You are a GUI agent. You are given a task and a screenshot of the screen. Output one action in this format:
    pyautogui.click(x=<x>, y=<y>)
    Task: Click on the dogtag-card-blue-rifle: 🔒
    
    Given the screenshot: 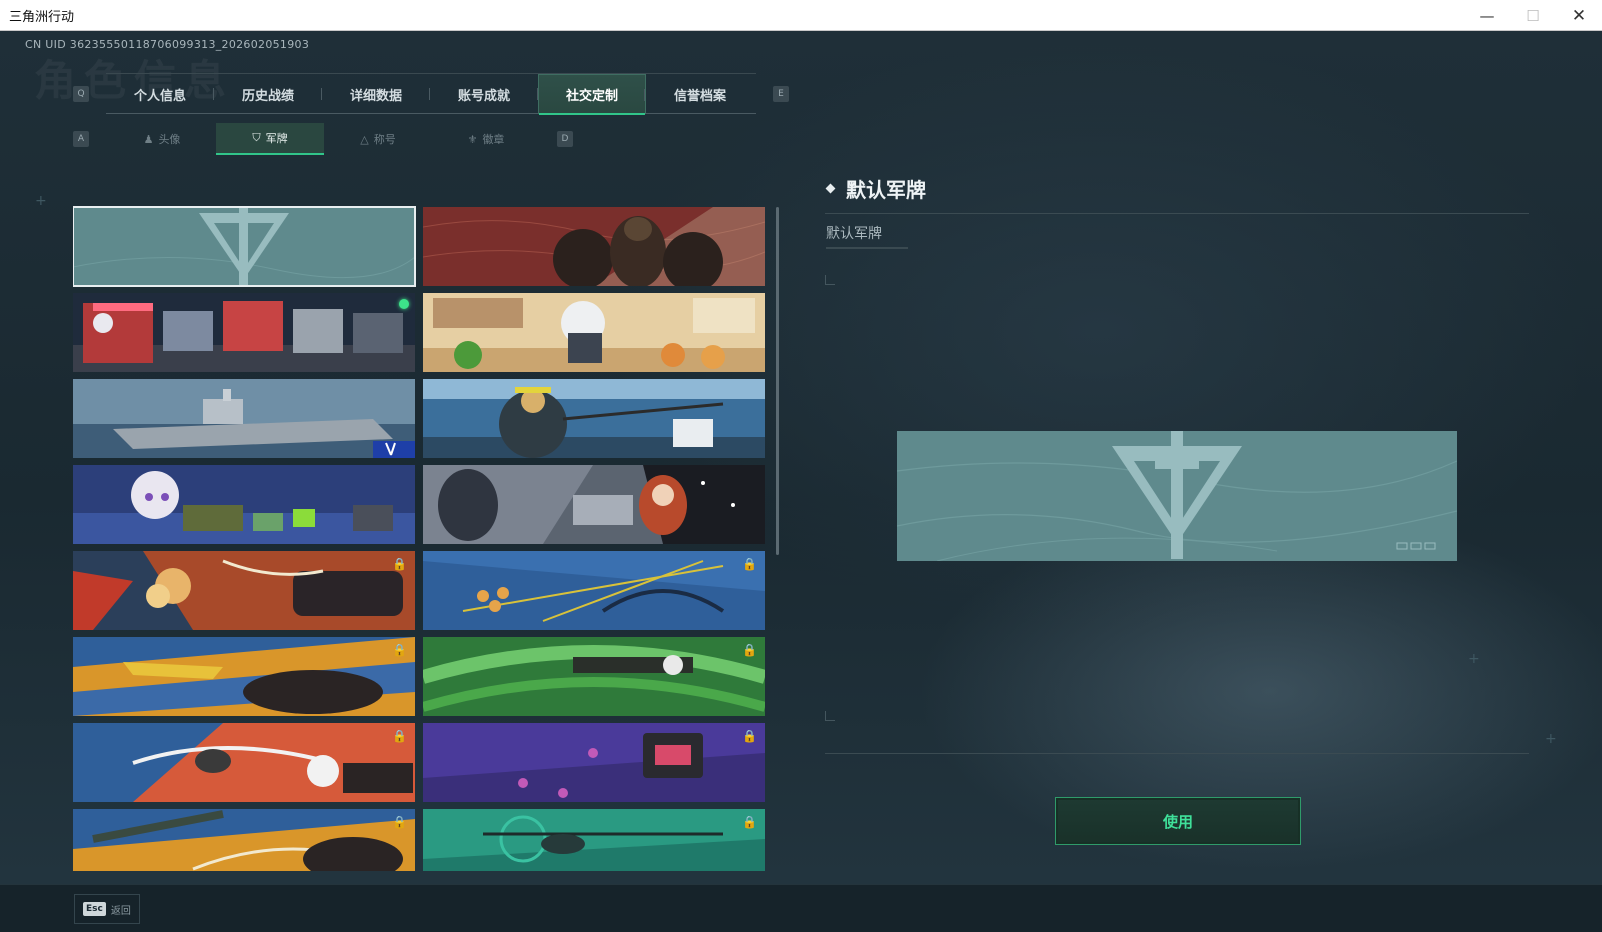 What is the action you would take?
    pyautogui.click(x=244, y=840)
    